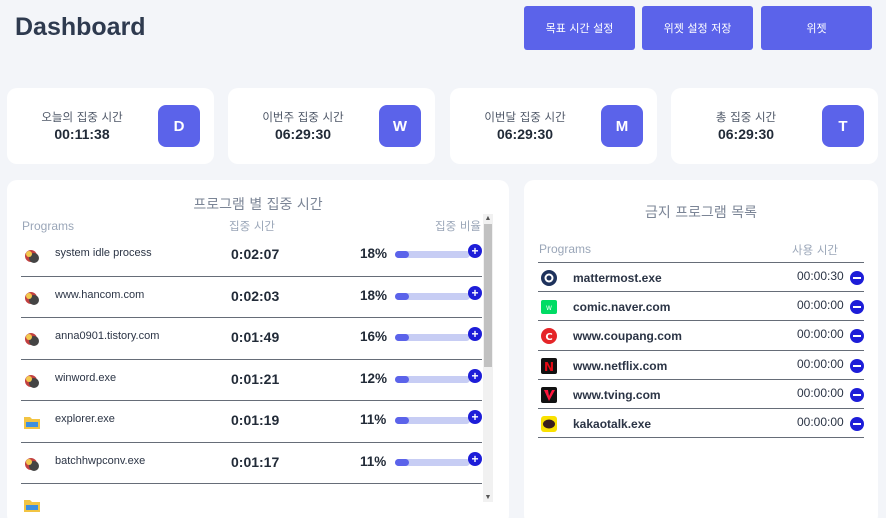 The height and width of the screenshot is (518, 886). Describe the element at coordinates (100, 294) in the screenshot. I see `program-name: www.hancom.com` at that location.